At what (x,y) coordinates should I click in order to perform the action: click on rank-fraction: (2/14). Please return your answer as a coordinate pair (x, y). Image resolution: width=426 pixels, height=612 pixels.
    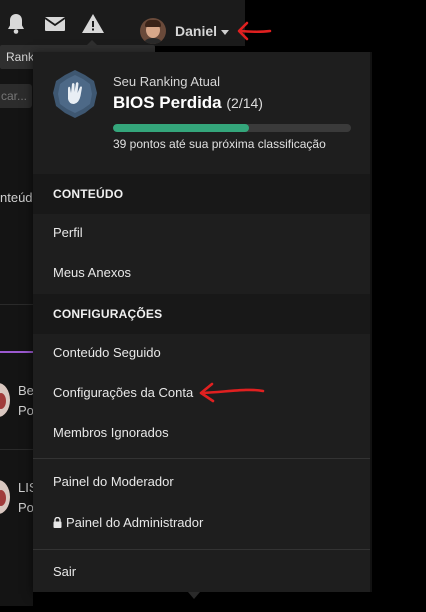
    Looking at the image, I should click on (244, 103).